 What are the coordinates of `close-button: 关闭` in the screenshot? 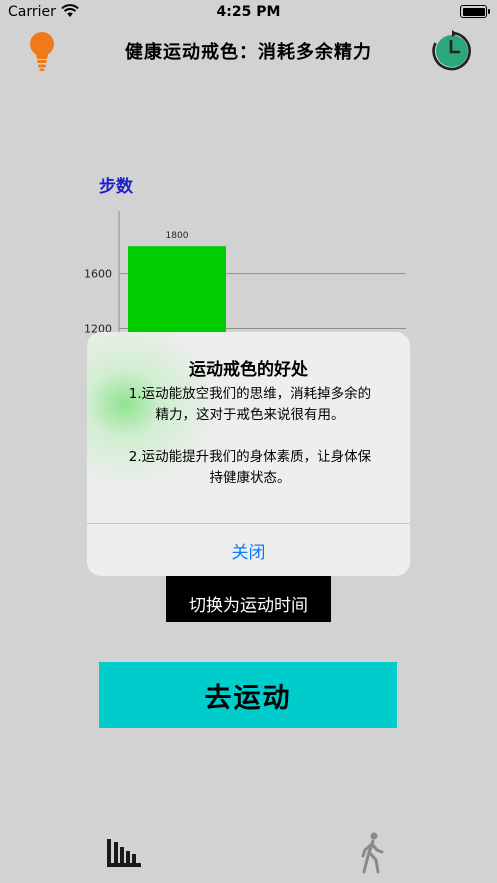 It's located at (248, 550).